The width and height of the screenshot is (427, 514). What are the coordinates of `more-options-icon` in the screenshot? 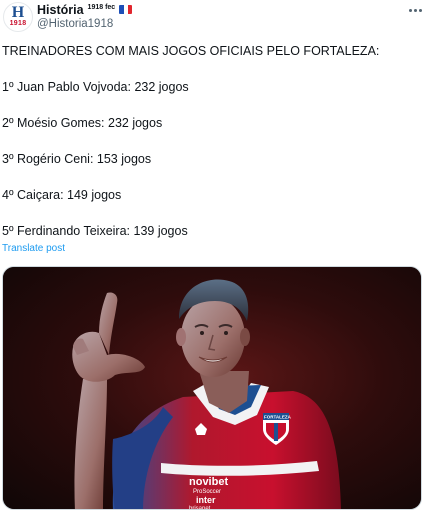 It's located at (415, 10).